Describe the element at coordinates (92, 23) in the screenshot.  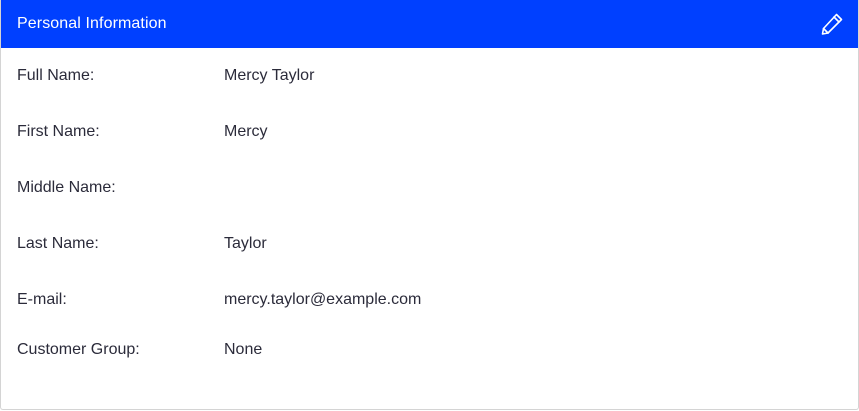
I see `card-title: Personal Information` at that location.